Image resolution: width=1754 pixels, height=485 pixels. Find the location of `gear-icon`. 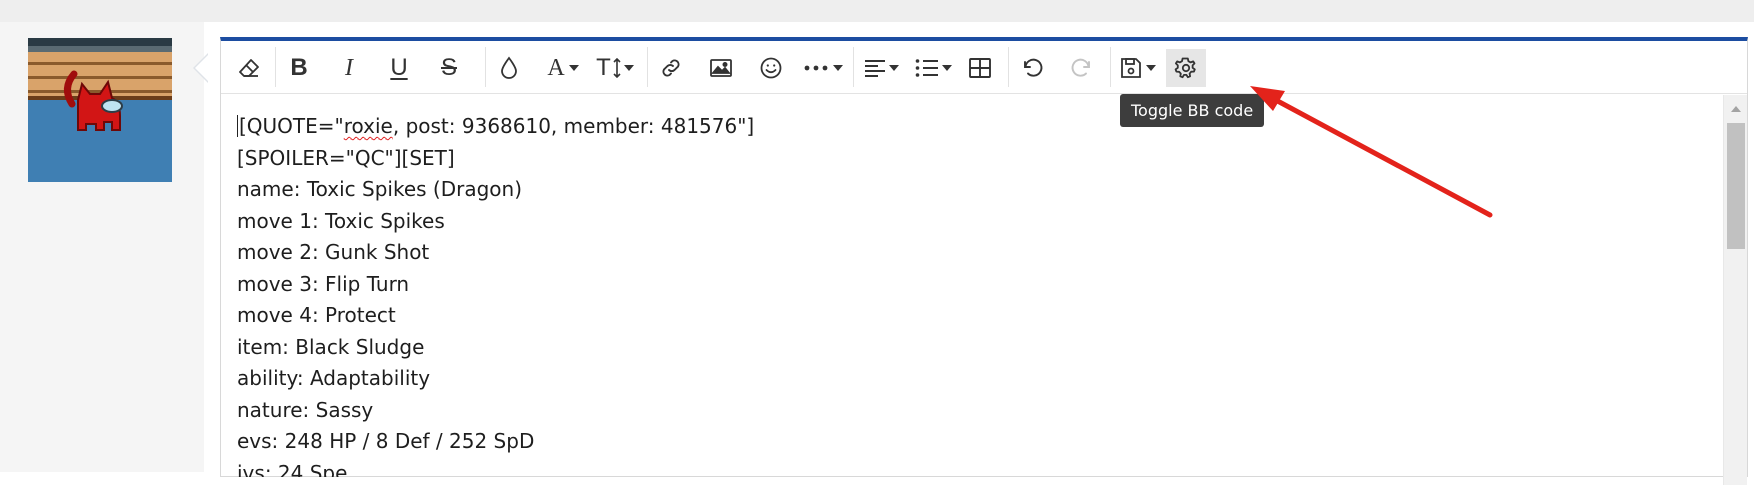

gear-icon is located at coordinates (1186, 68).